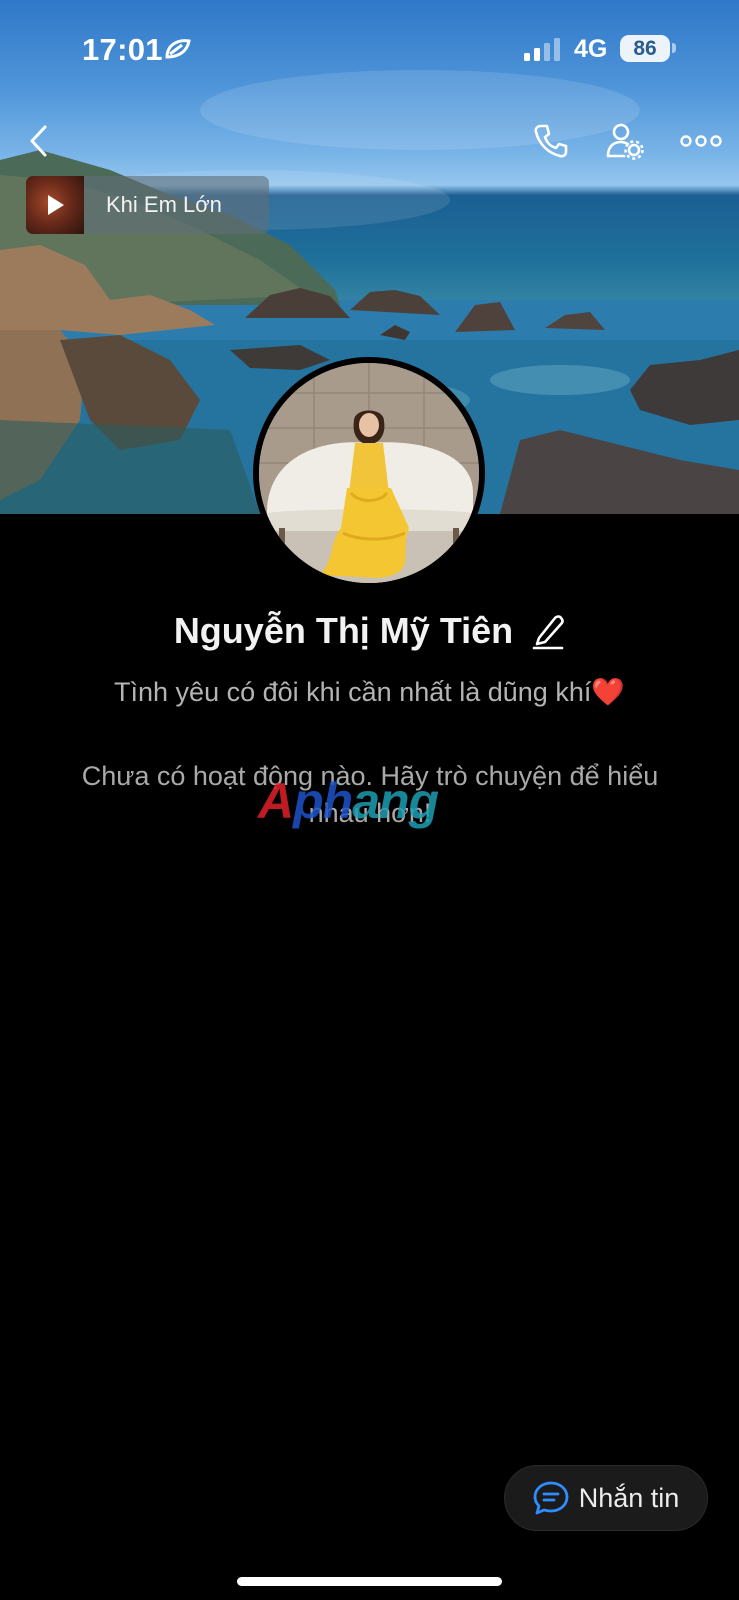 The height and width of the screenshot is (1600, 739). Describe the element at coordinates (551, 1498) in the screenshot. I see `chat-bubble-icon` at that location.